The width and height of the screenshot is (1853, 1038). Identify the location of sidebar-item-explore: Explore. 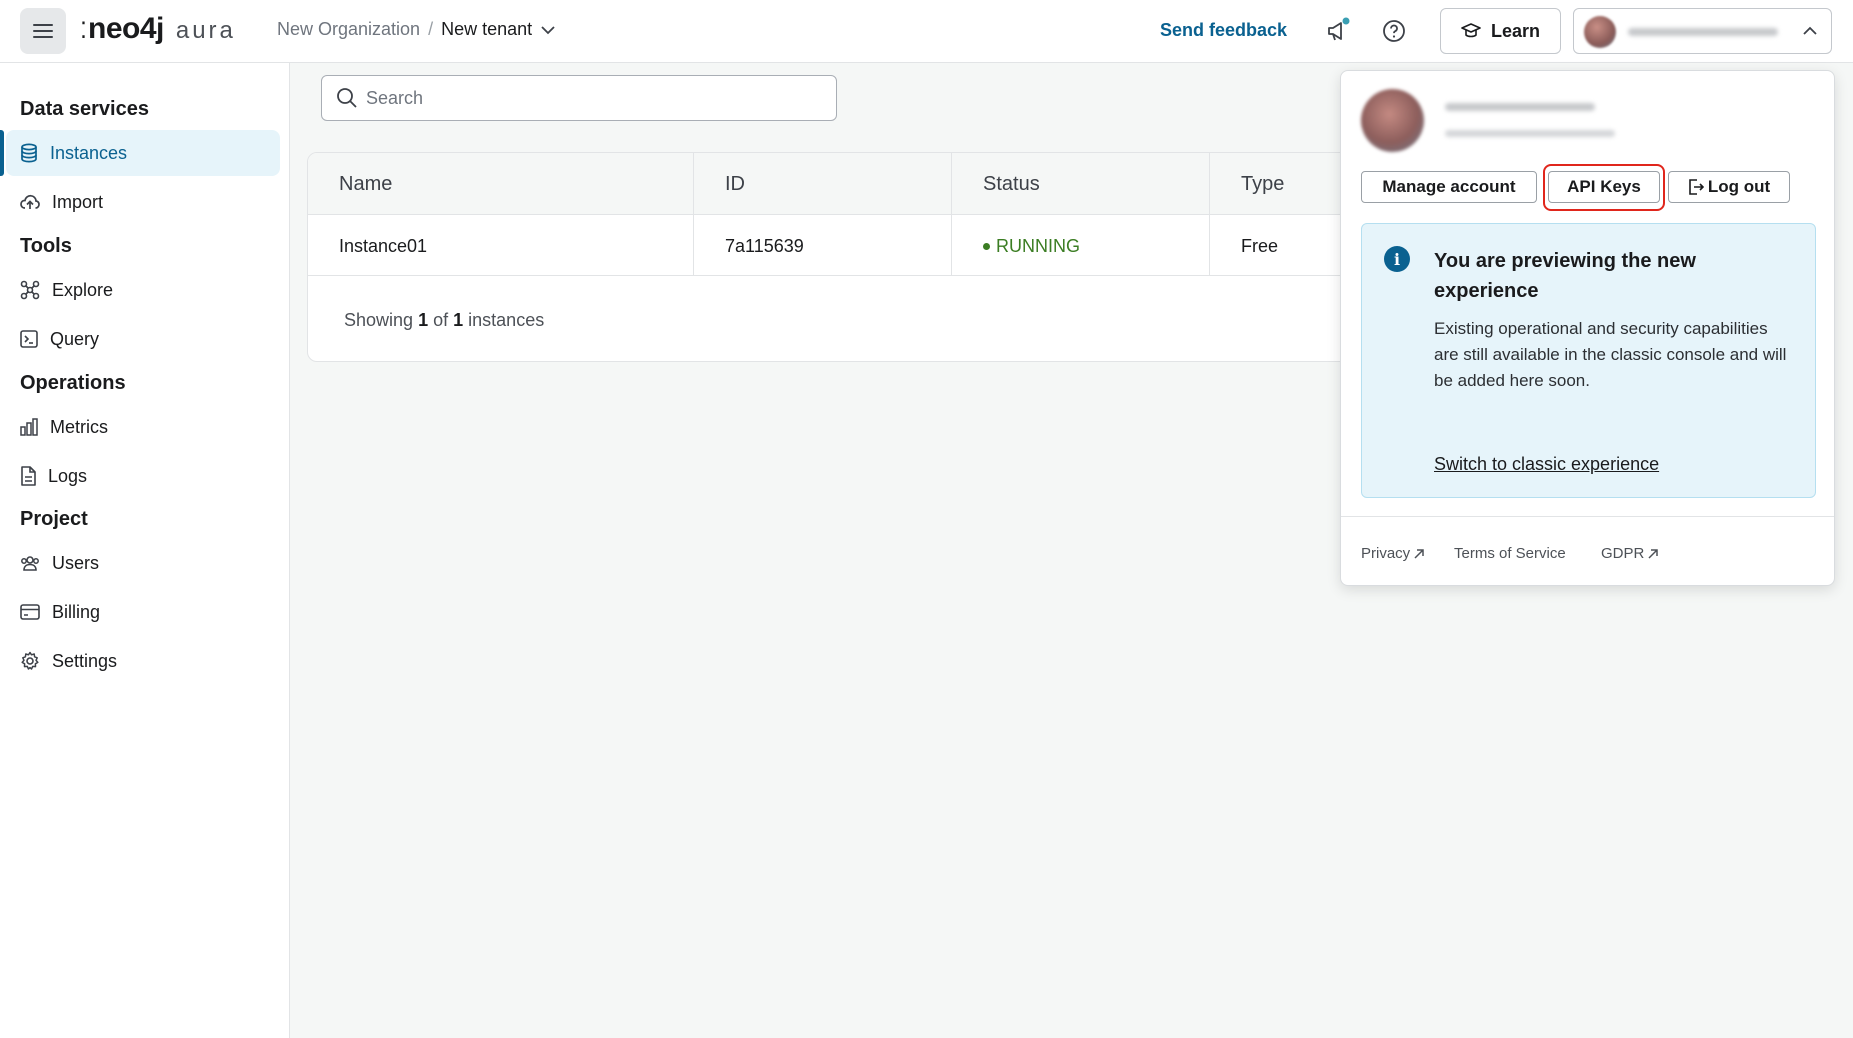
(143, 290).